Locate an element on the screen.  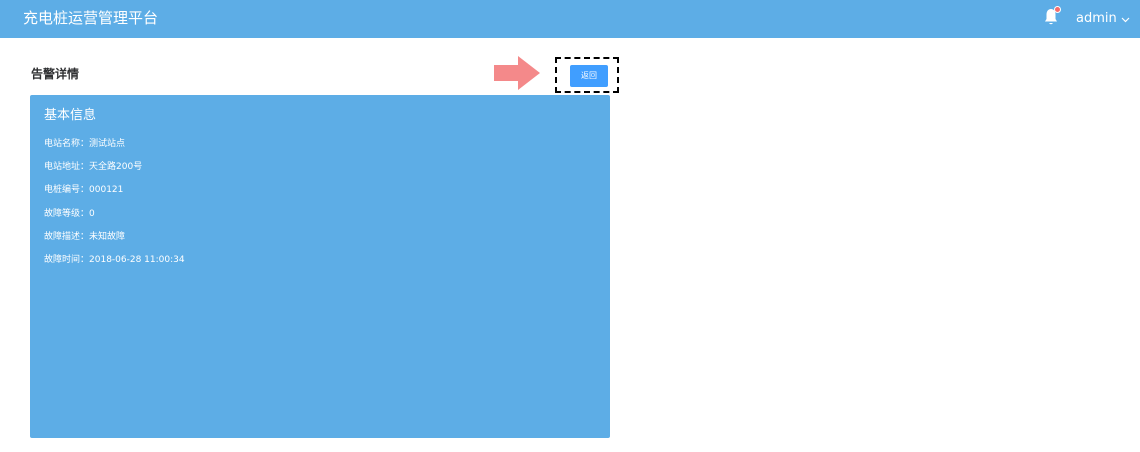
field-value: 0 is located at coordinates (92, 214).